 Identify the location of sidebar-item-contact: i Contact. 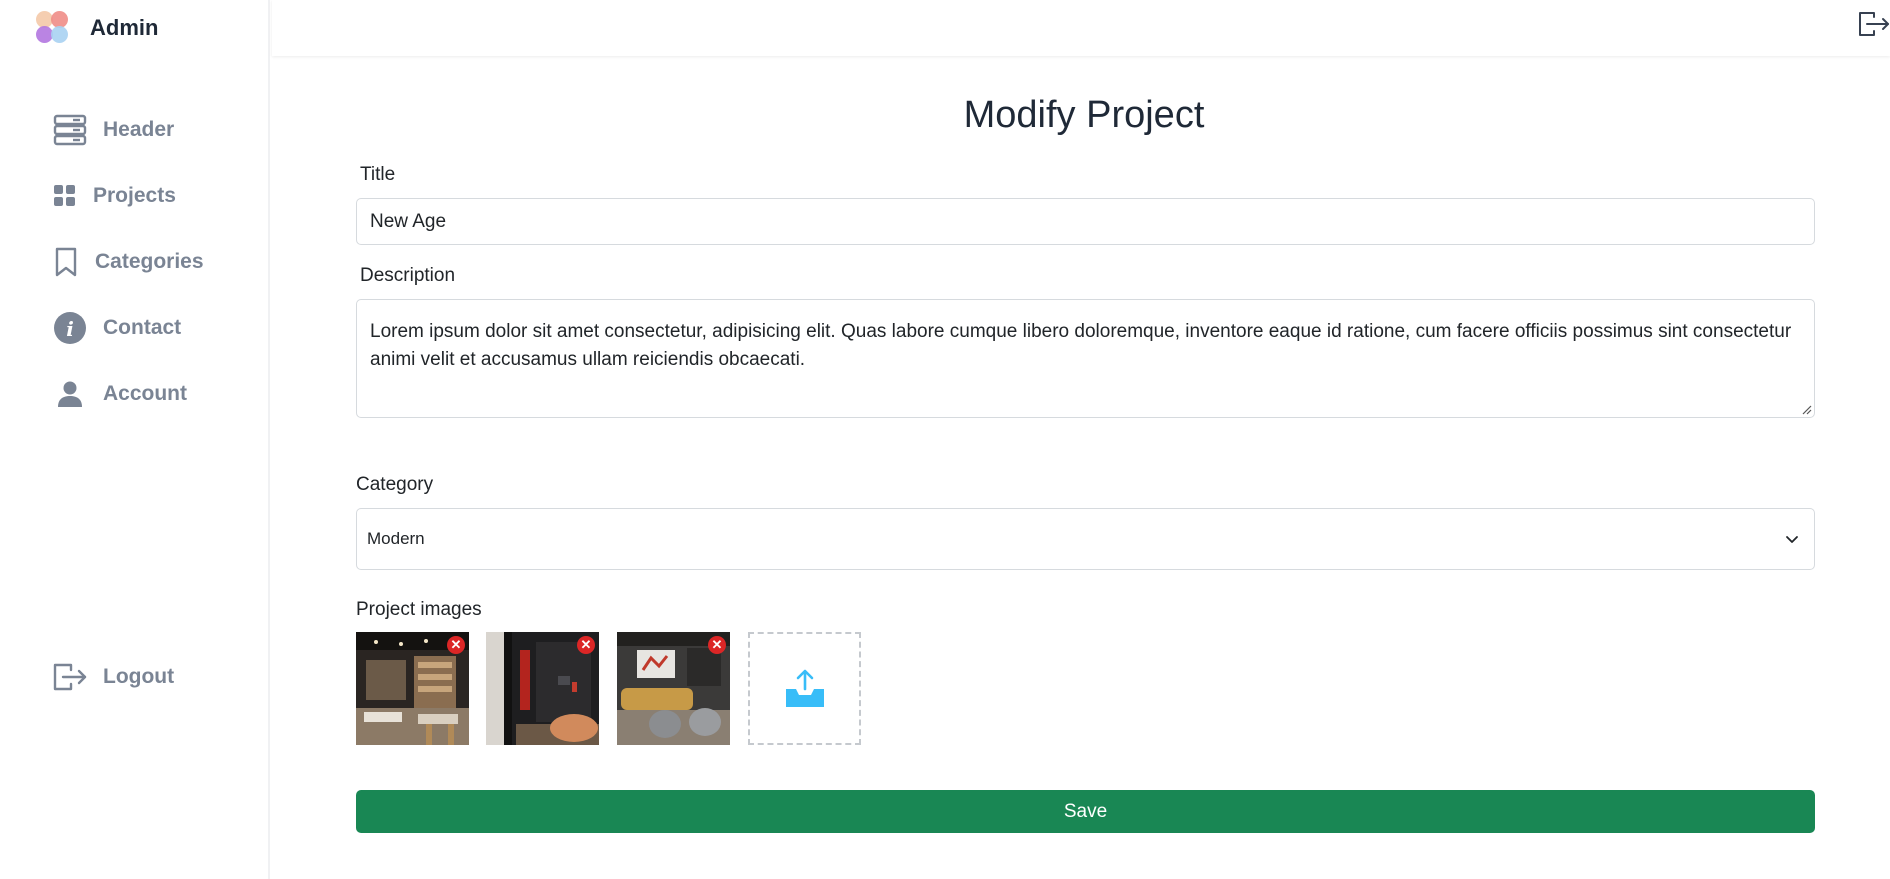
(117, 328).